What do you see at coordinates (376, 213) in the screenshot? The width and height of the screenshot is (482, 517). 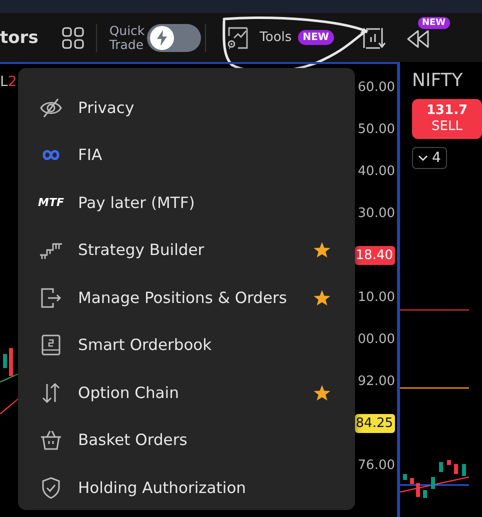 I see `price-axis-label: 30.00` at bounding box center [376, 213].